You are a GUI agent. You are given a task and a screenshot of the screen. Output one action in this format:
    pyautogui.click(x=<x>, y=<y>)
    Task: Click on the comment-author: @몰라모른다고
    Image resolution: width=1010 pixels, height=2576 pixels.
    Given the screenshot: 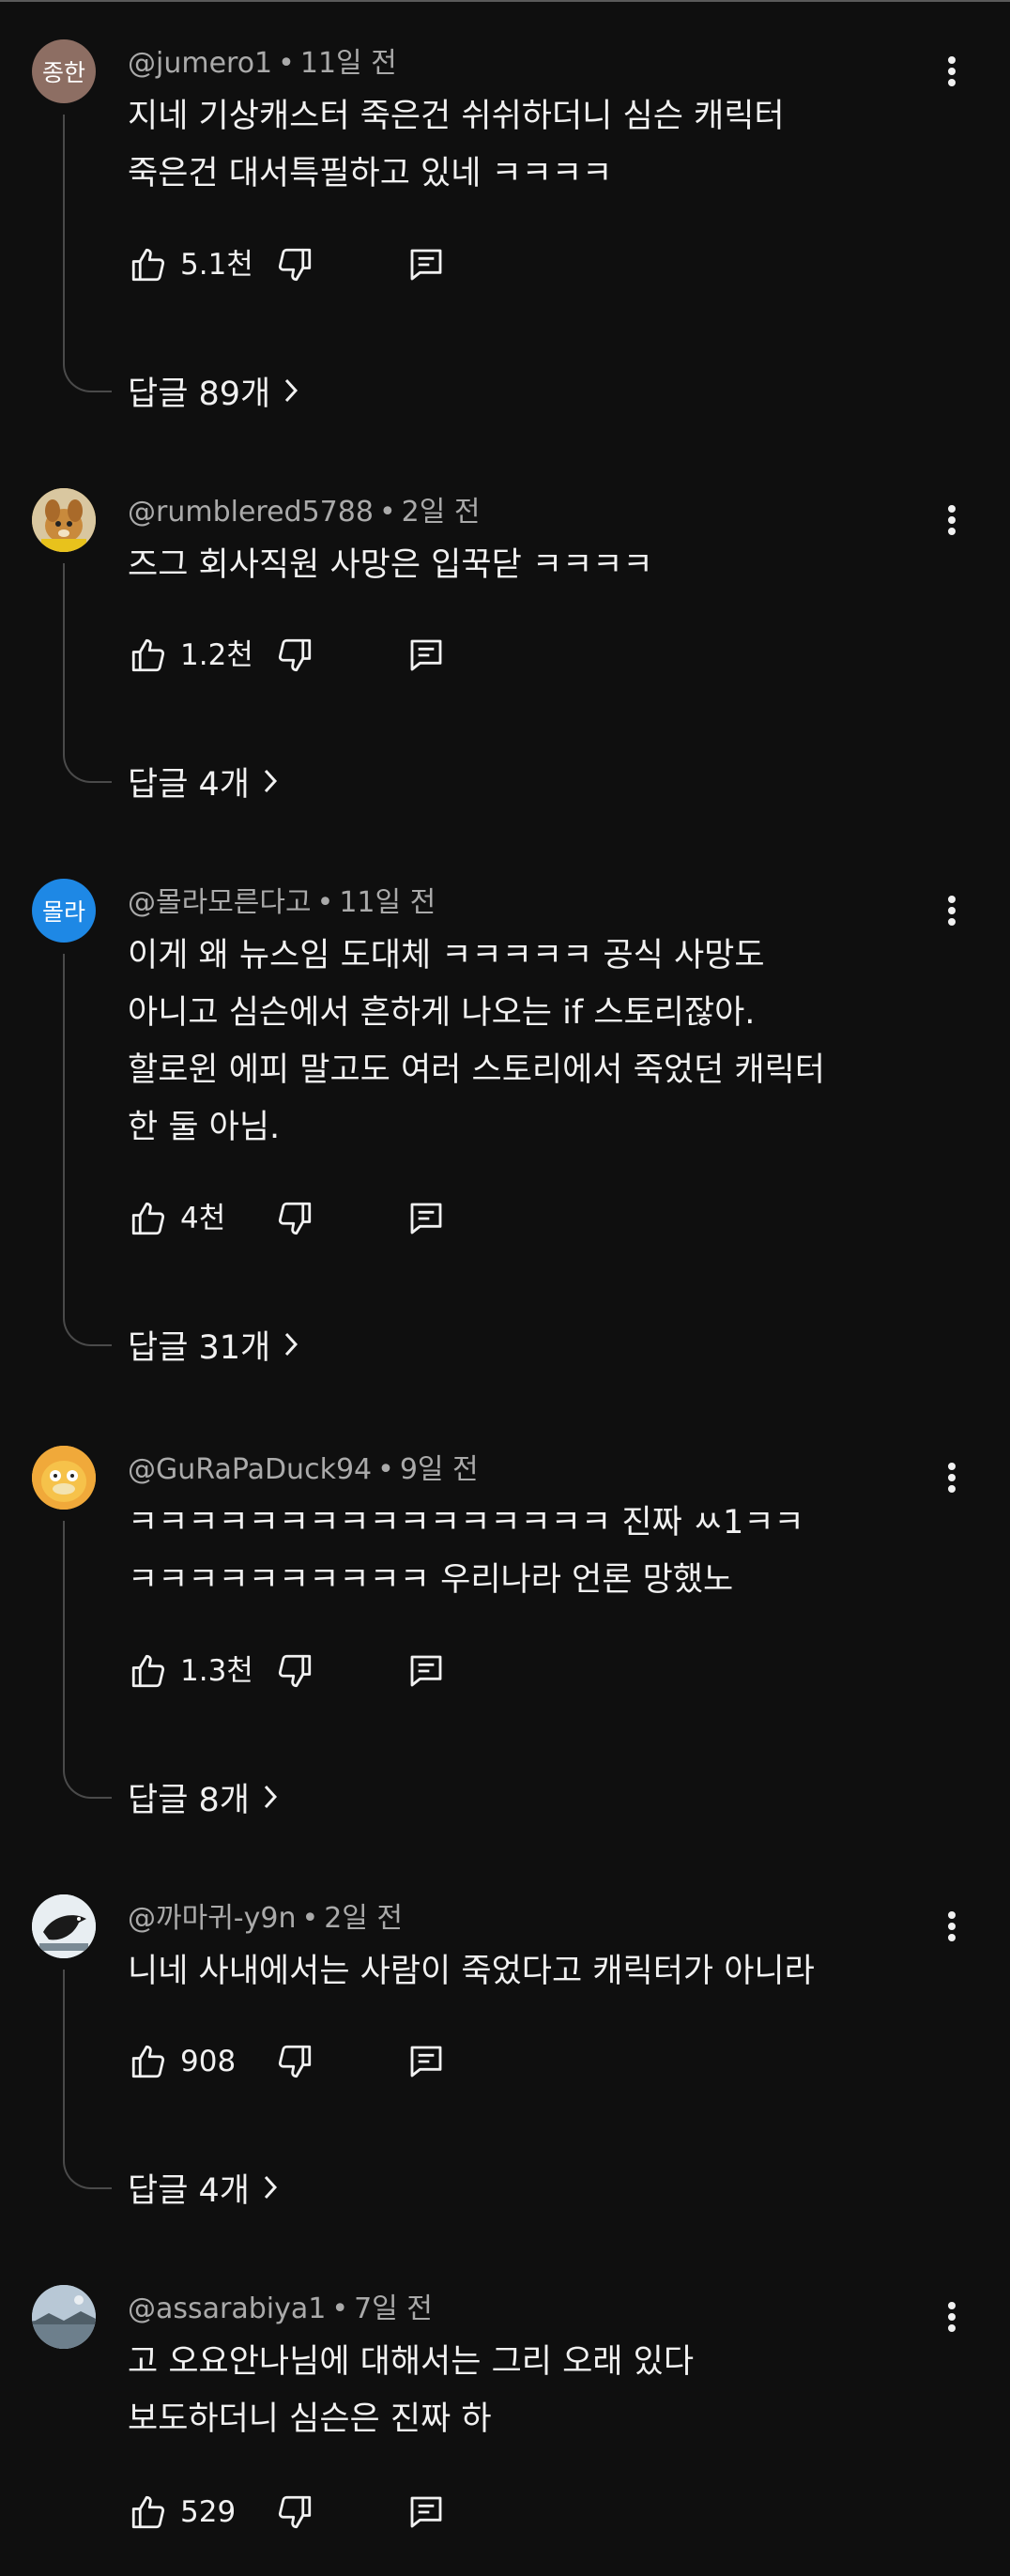 What is the action you would take?
    pyautogui.click(x=220, y=903)
    